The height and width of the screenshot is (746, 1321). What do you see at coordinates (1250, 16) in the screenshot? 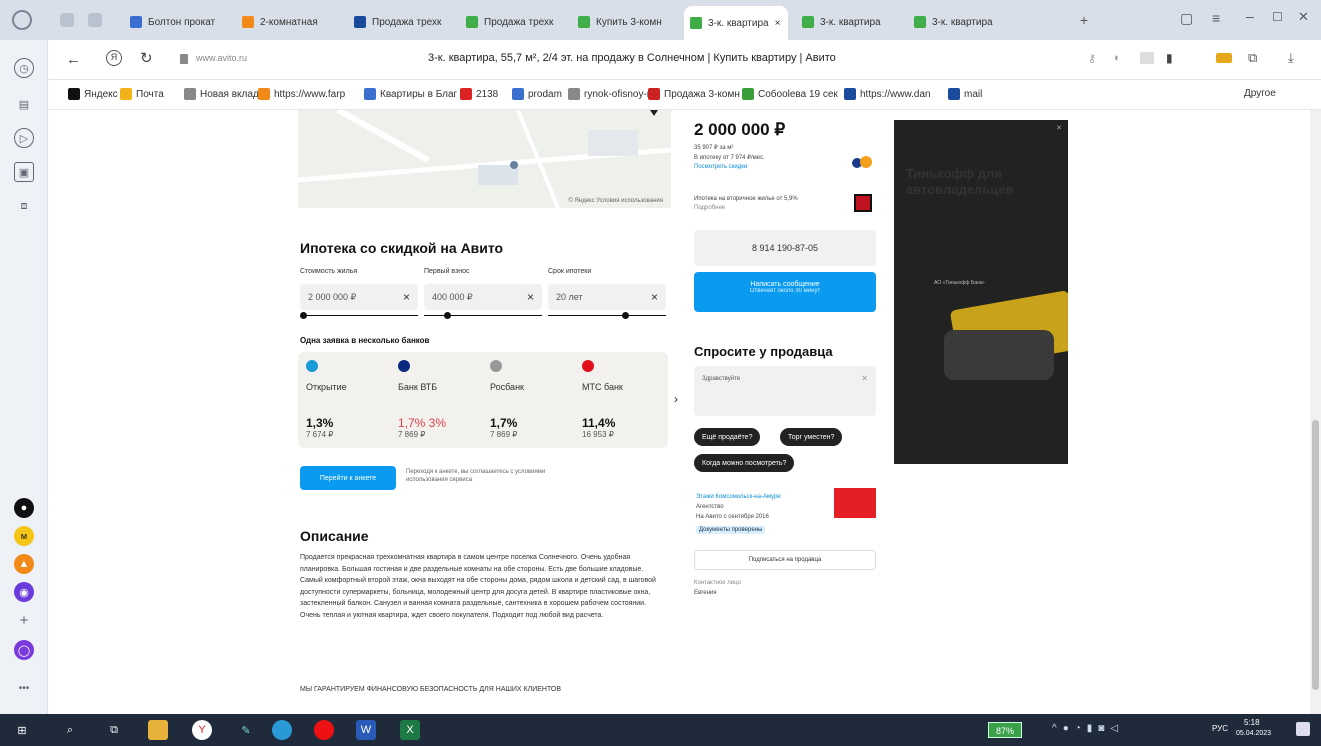
I see `minimize-icon: –` at bounding box center [1250, 16].